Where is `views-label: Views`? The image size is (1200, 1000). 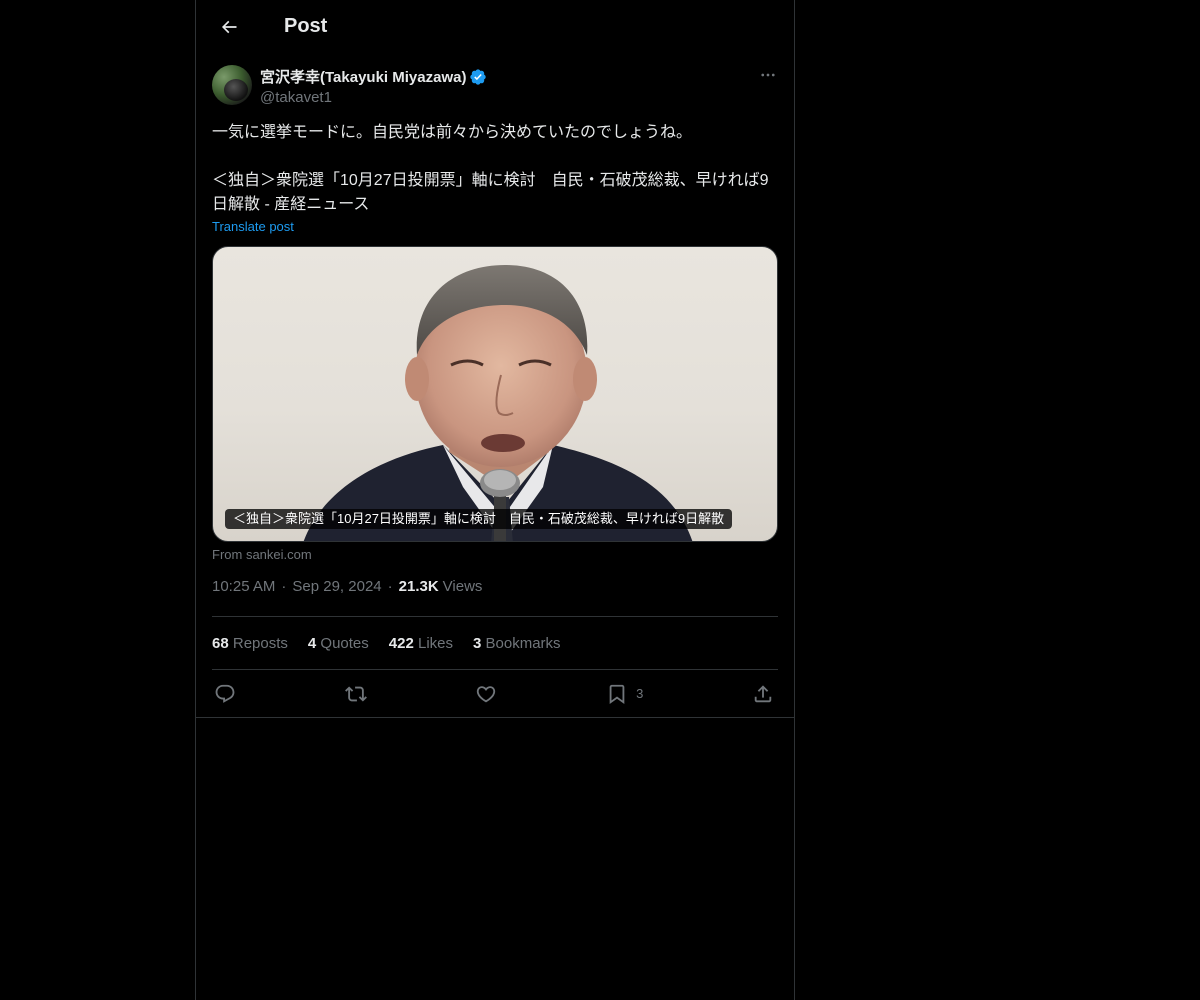 views-label: Views is located at coordinates (462, 586).